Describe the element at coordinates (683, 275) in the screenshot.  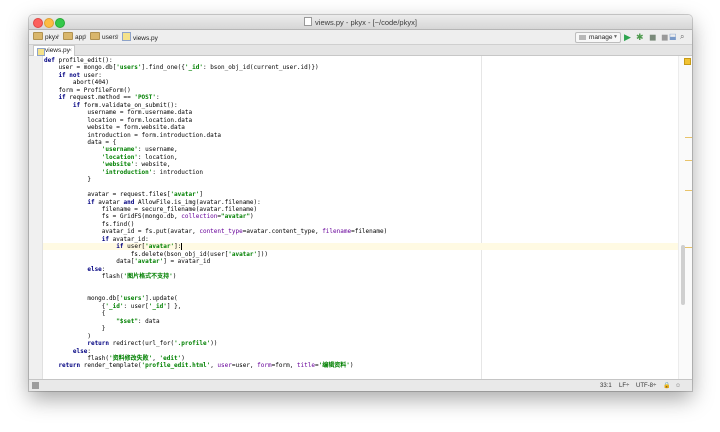
I see `vertical-scrollbar` at that location.